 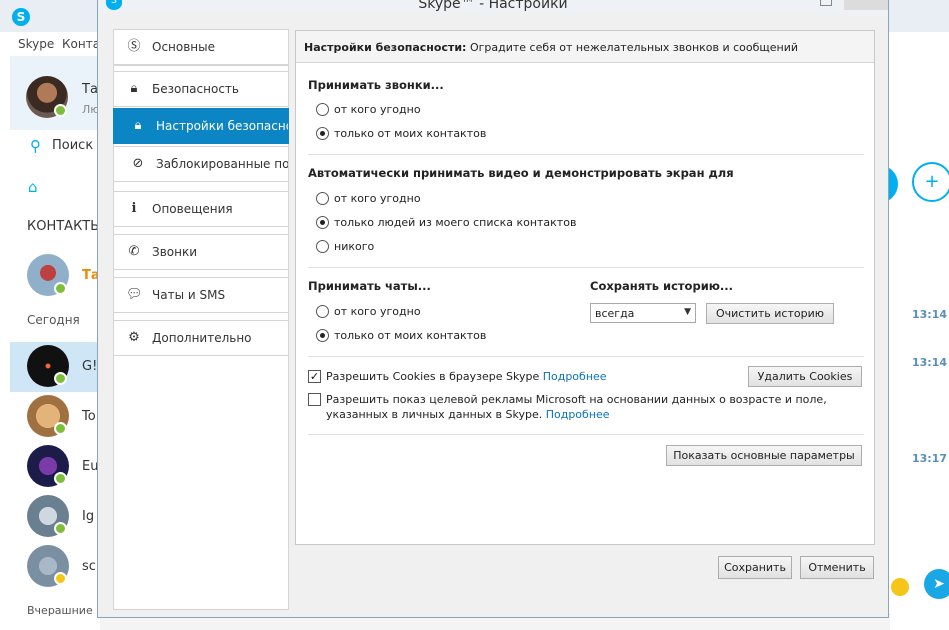 I want to click on menu-contacts: Конта, so click(x=81, y=44).